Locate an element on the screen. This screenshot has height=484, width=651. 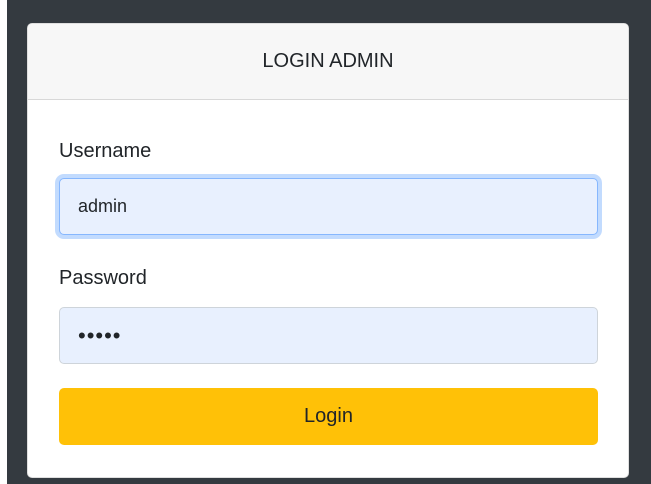
password-input is located at coordinates (328, 335).